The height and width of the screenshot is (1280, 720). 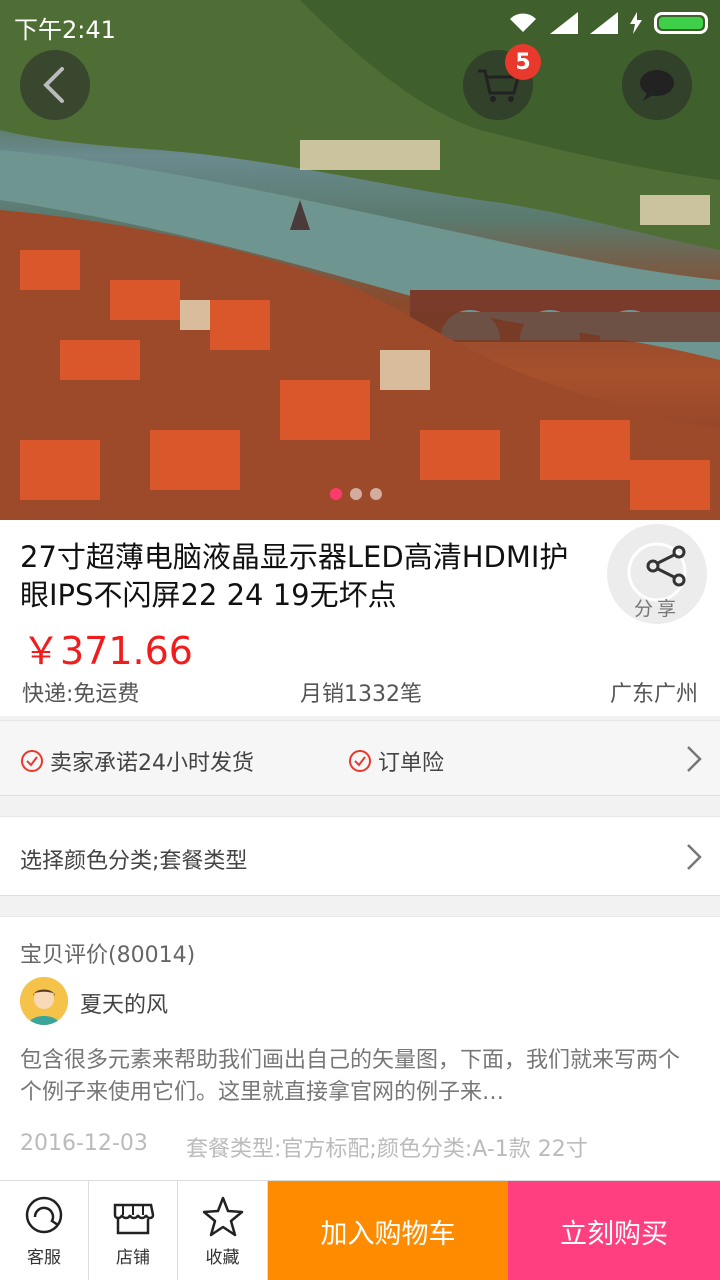 I want to click on share-label: 分享, so click(x=656, y=609).